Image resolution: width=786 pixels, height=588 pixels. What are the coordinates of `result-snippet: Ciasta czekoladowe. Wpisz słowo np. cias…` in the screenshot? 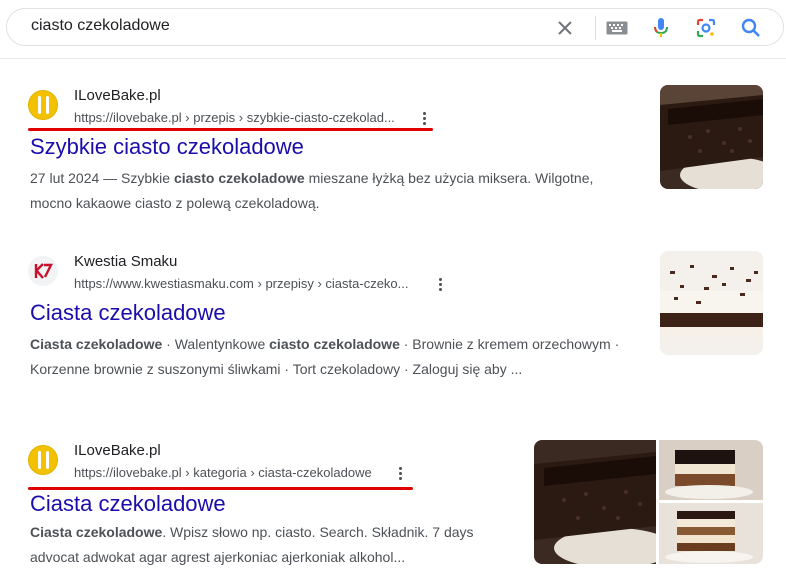 It's located at (252, 544).